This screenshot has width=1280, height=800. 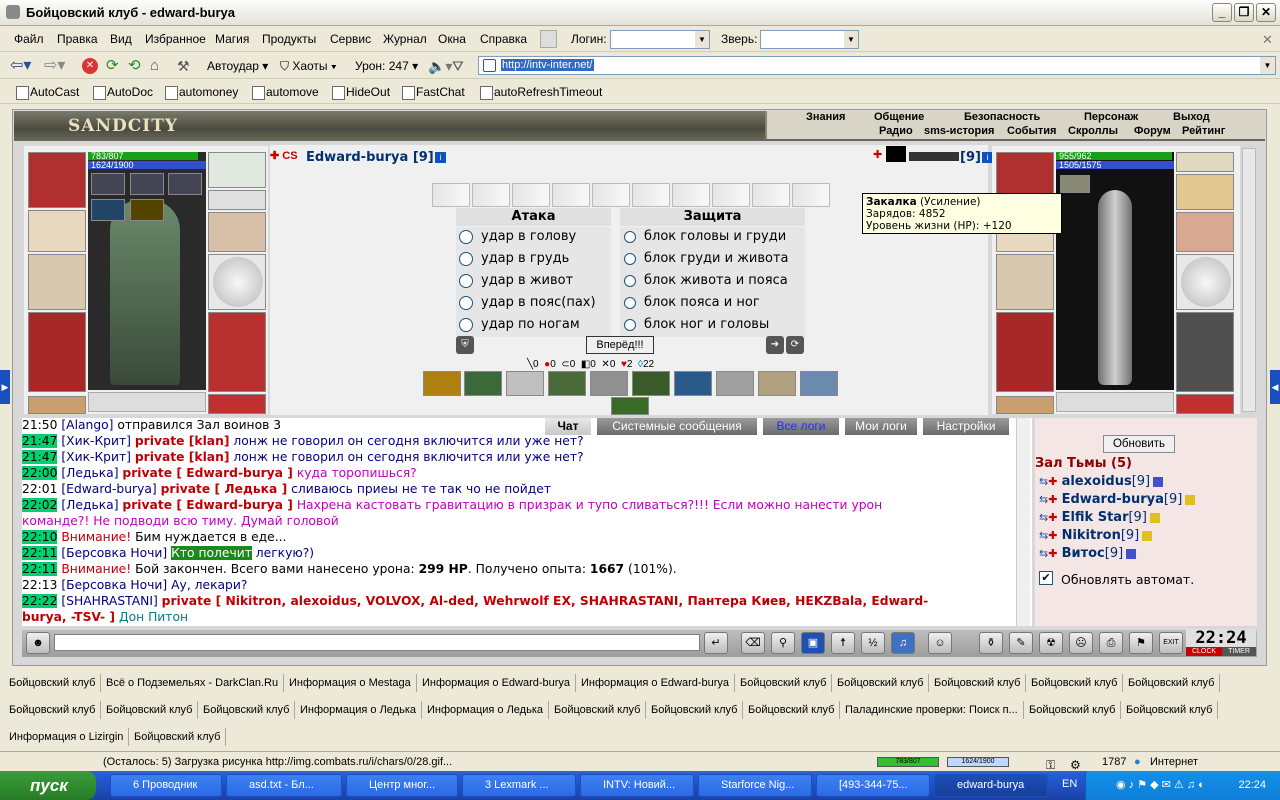 I want to click on boots-slot, so click(x=237, y=404).